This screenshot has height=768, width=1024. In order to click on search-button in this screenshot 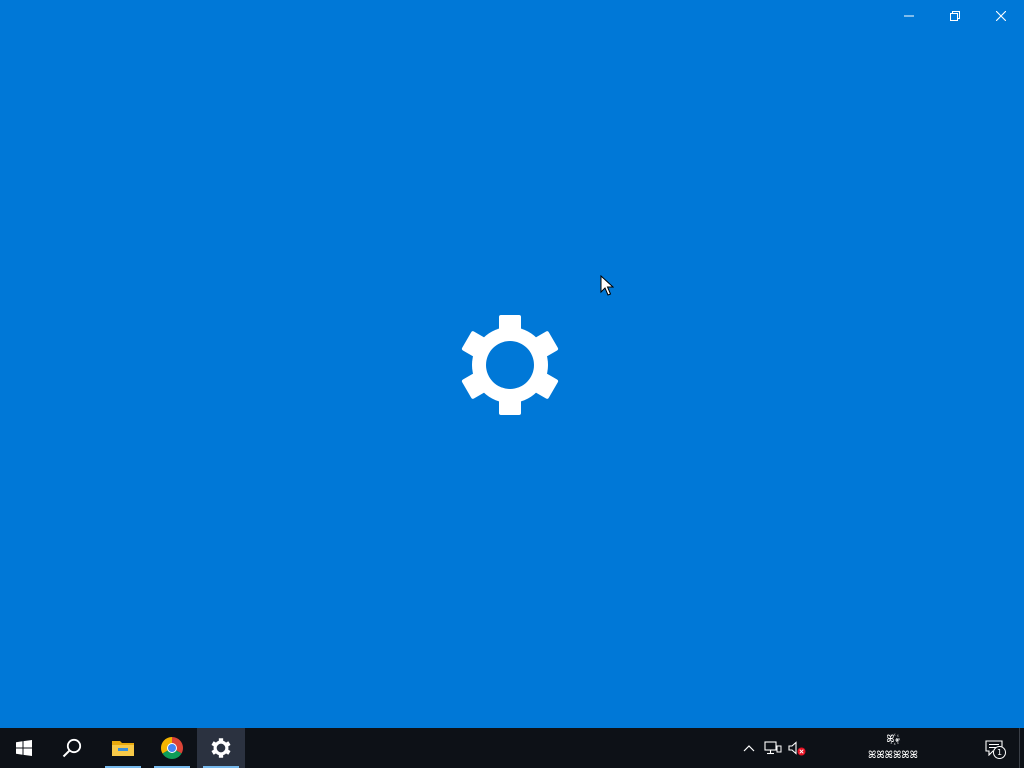, I will do `click(72, 748)`.